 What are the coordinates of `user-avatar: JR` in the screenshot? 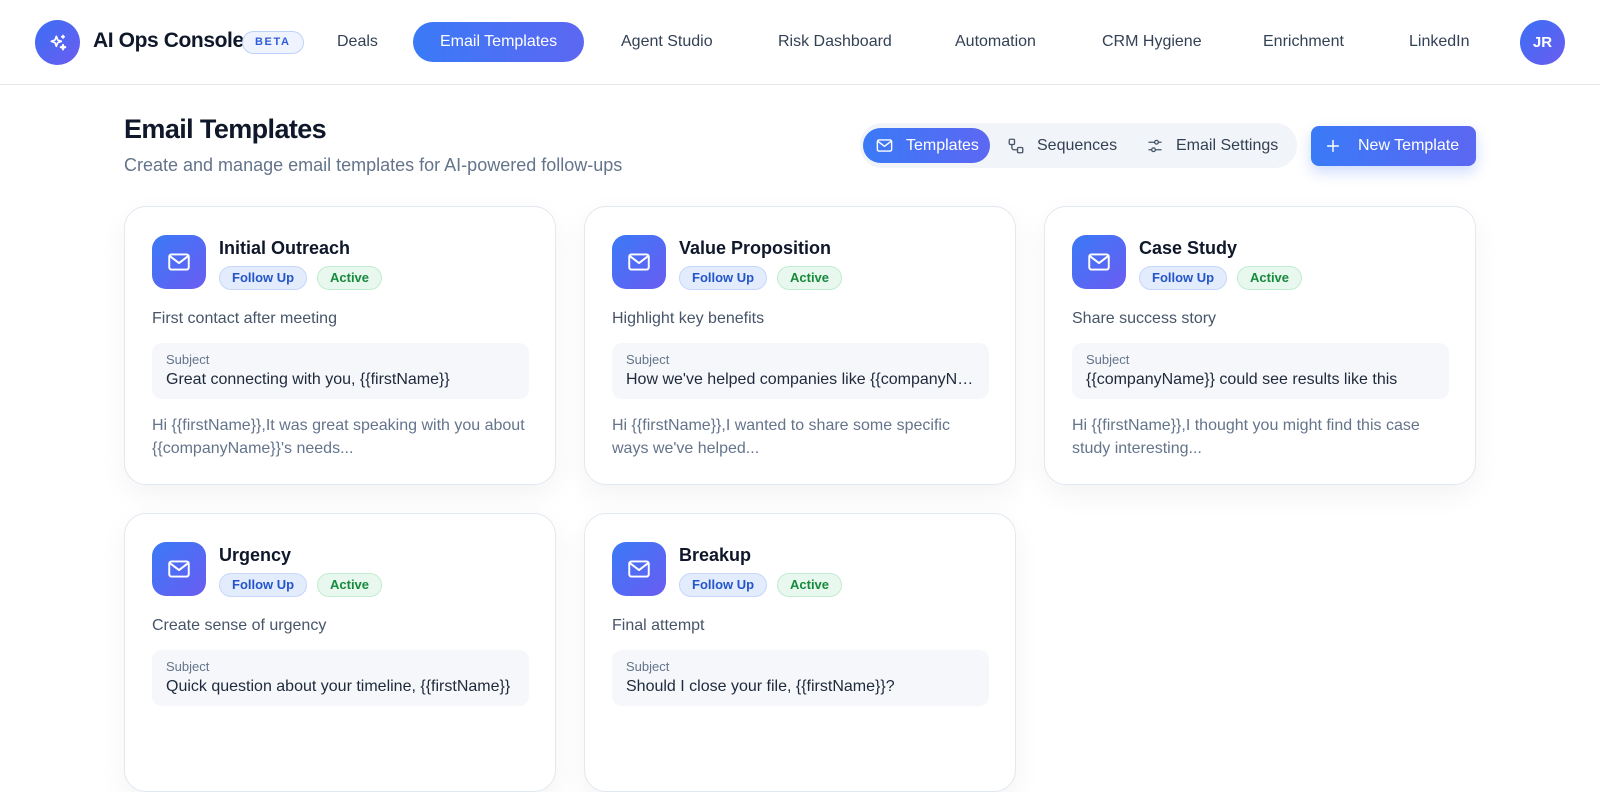 It's located at (1542, 42).